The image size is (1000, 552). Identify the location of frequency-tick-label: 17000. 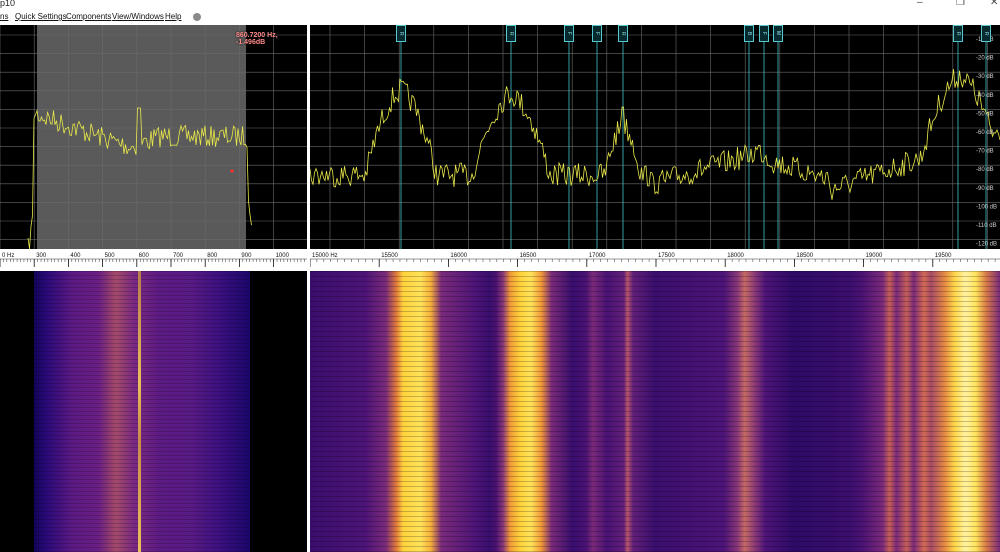
(597, 256).